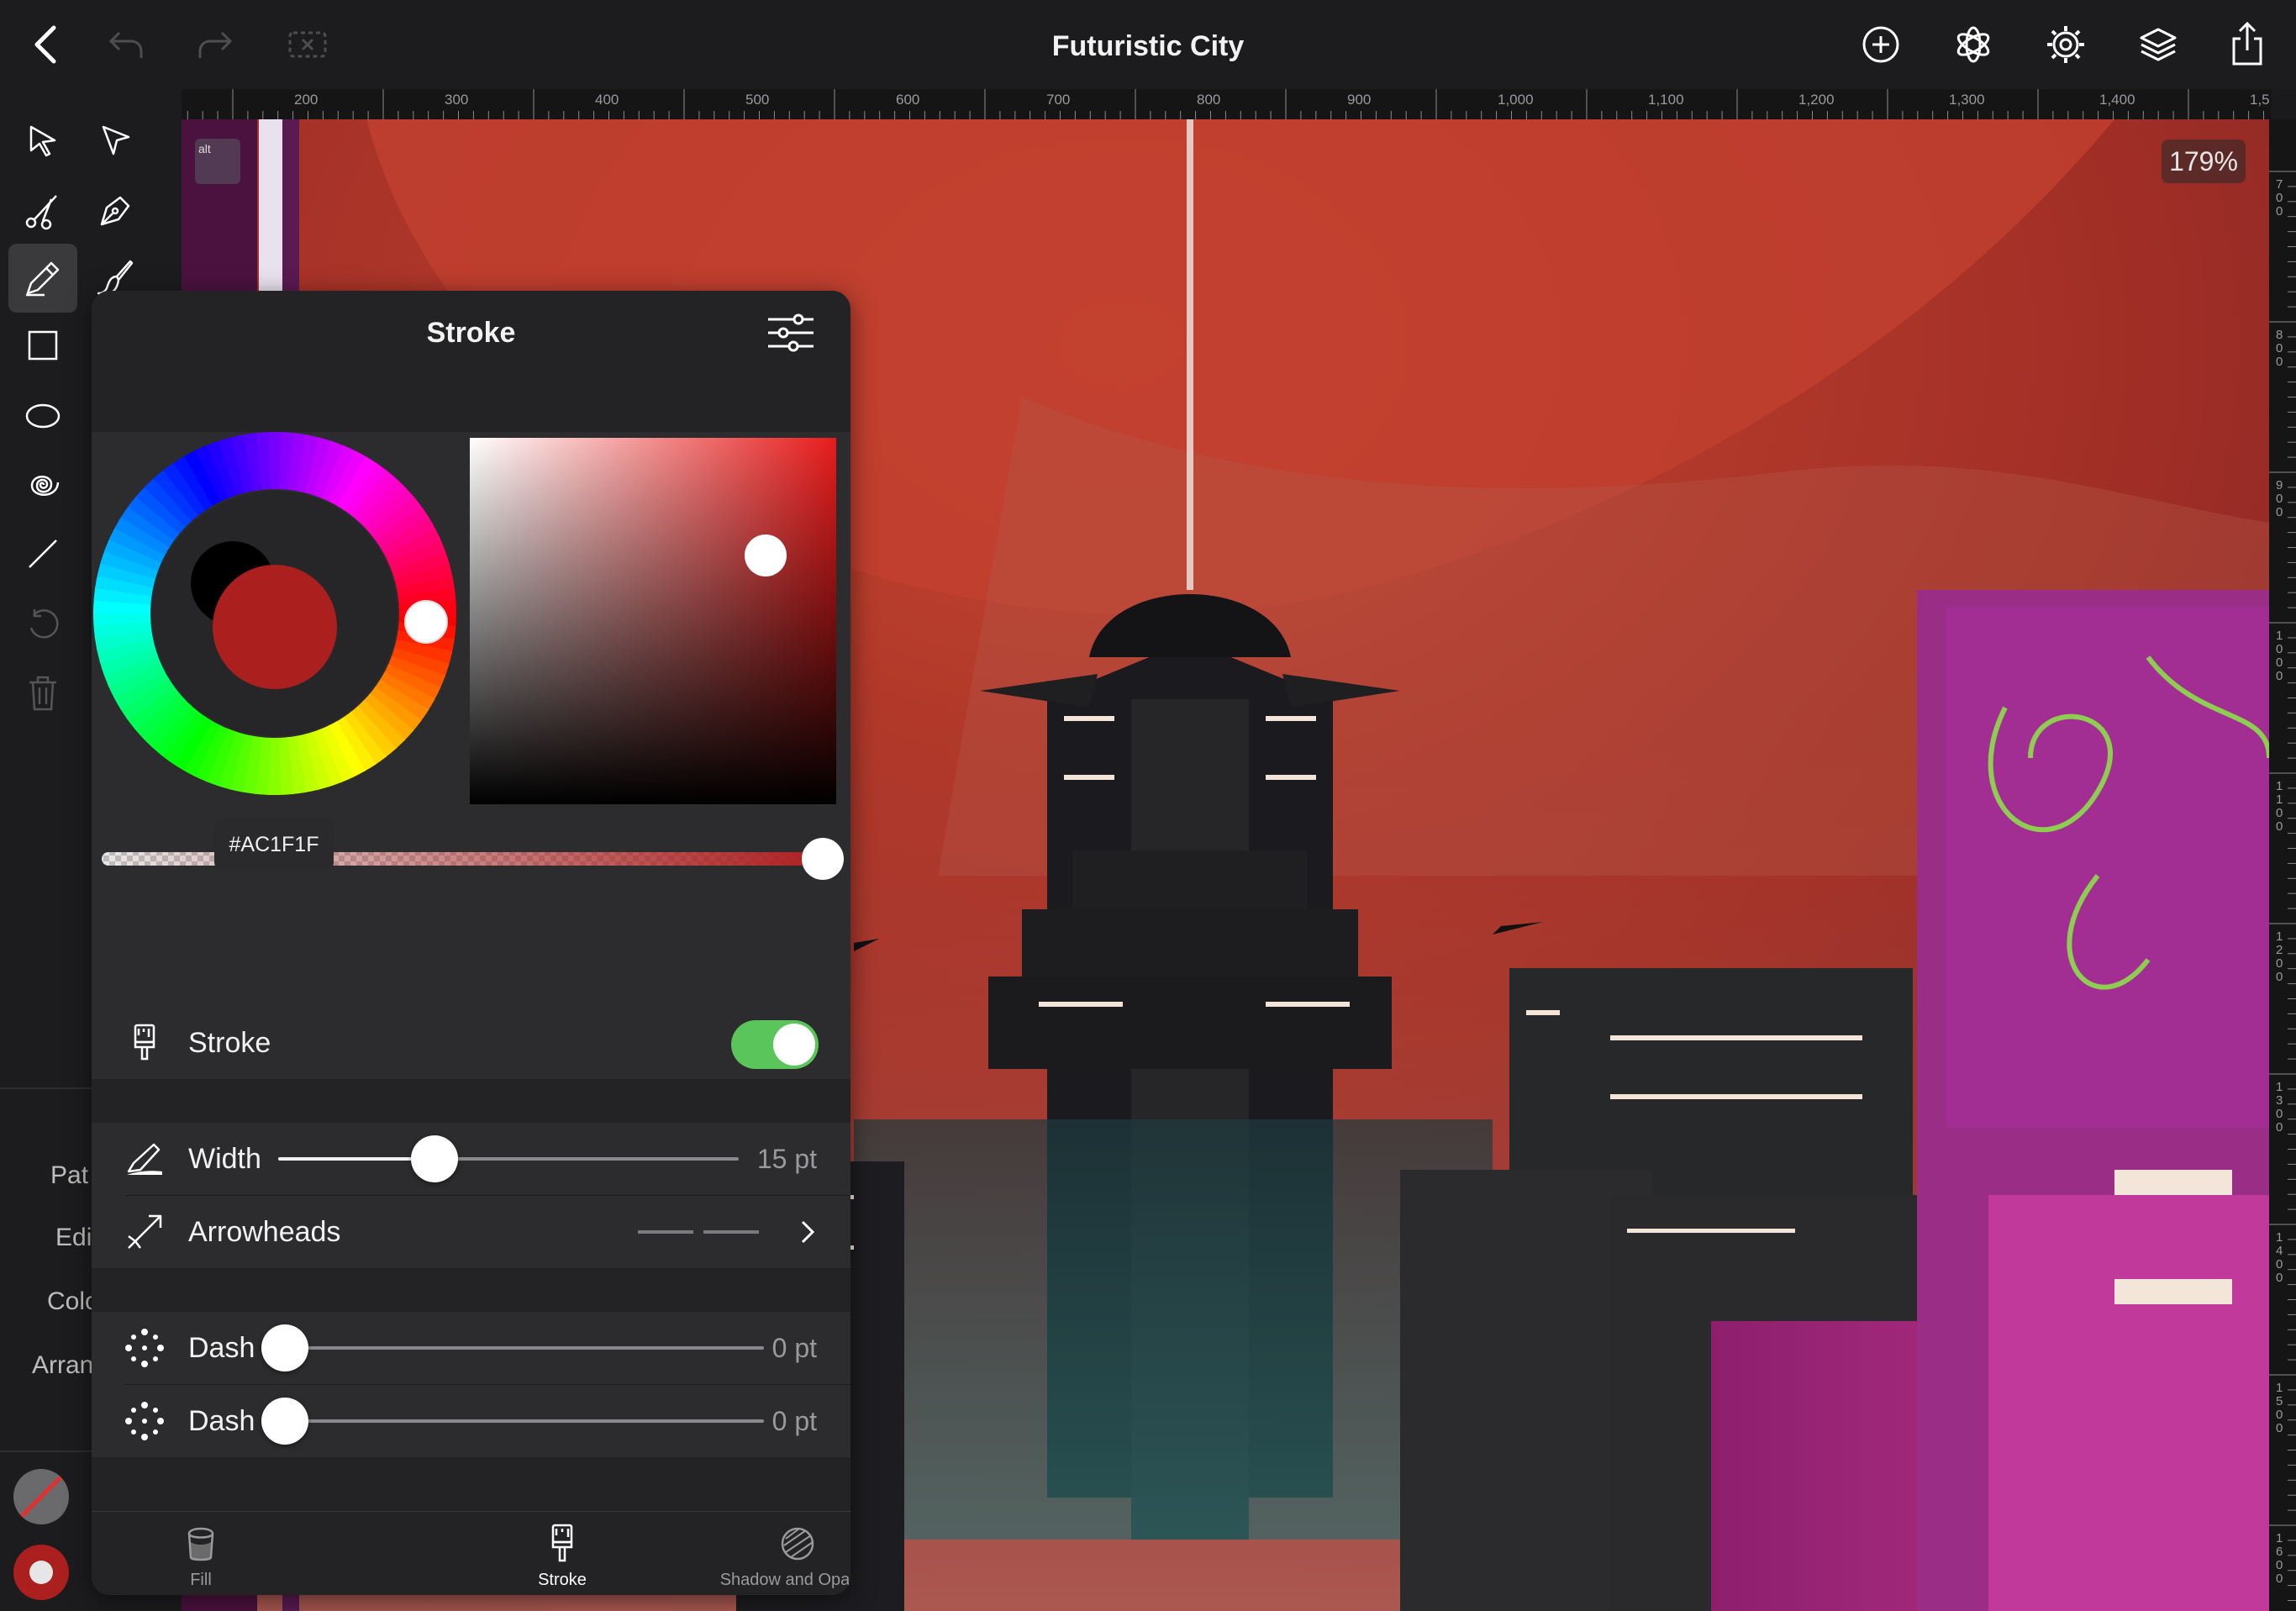 The height and width of the screenshot is (1611, 2296). I want to click on tool-selection, so click(42, 140).